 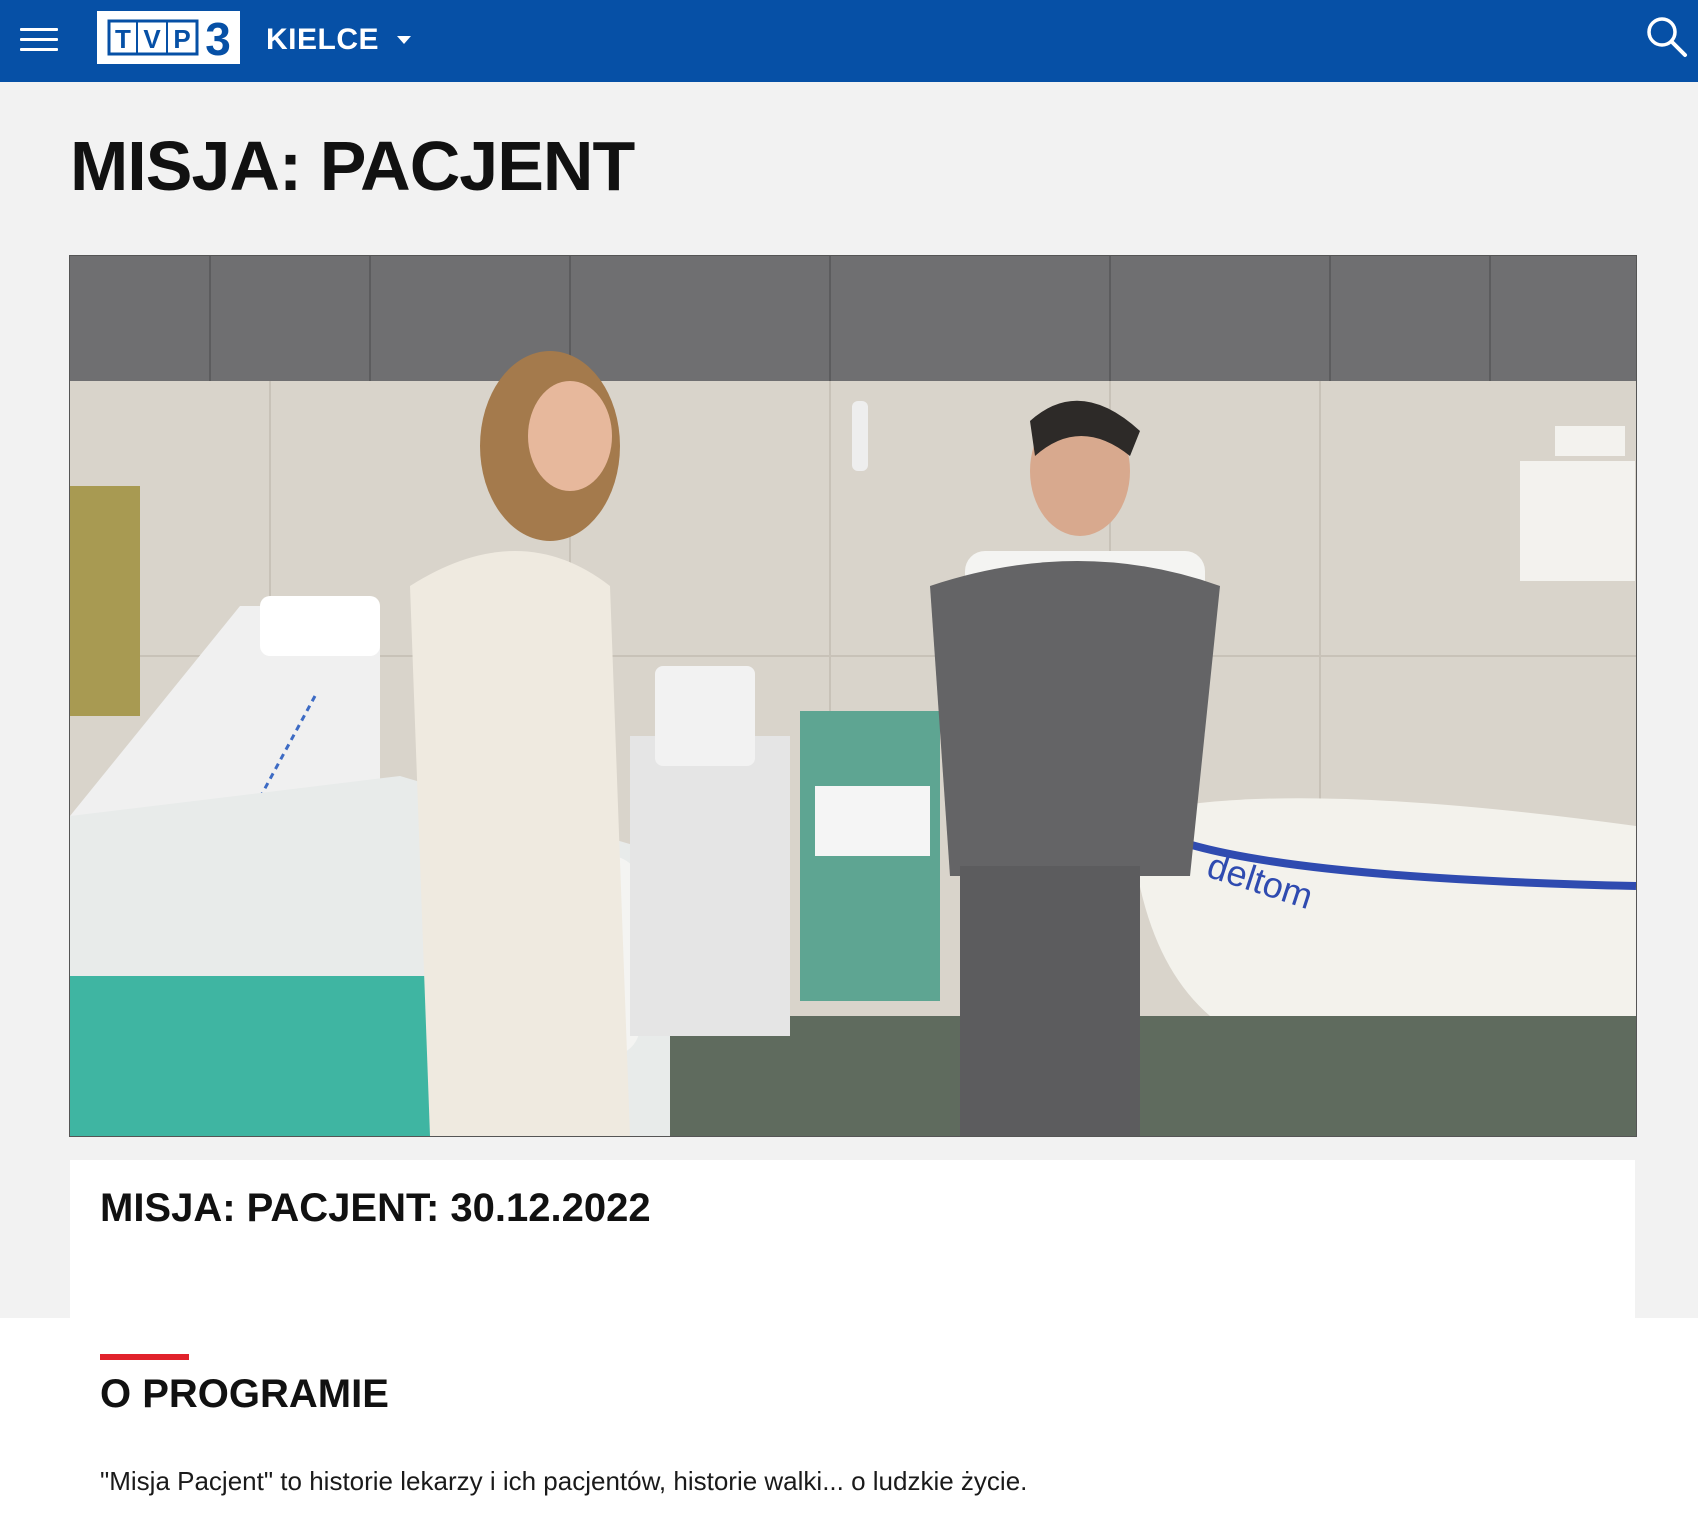 I want to click on svg-text: 3, so click(x=218, y=38).